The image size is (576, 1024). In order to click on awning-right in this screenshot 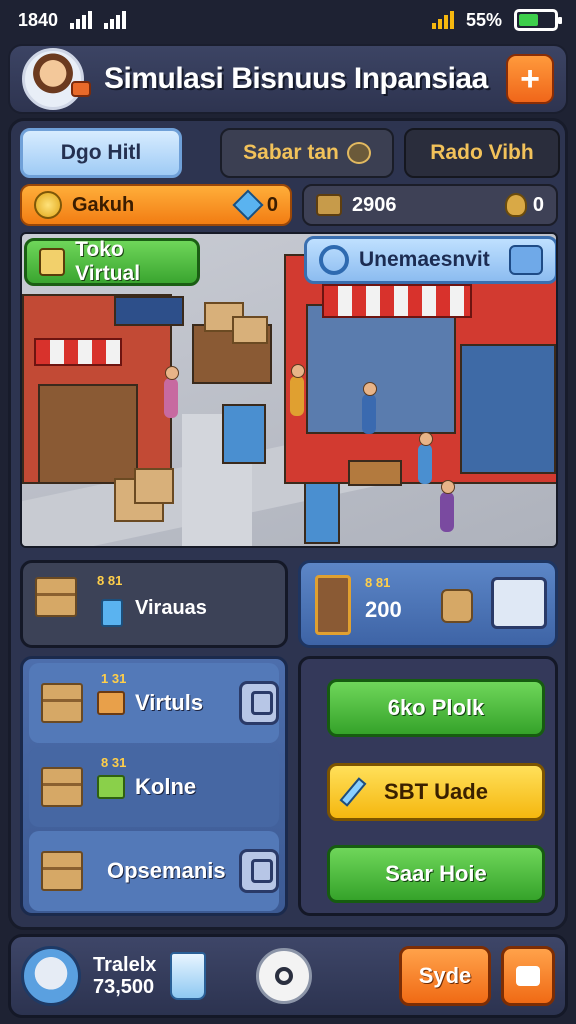, I will do `click(397, 301)`.